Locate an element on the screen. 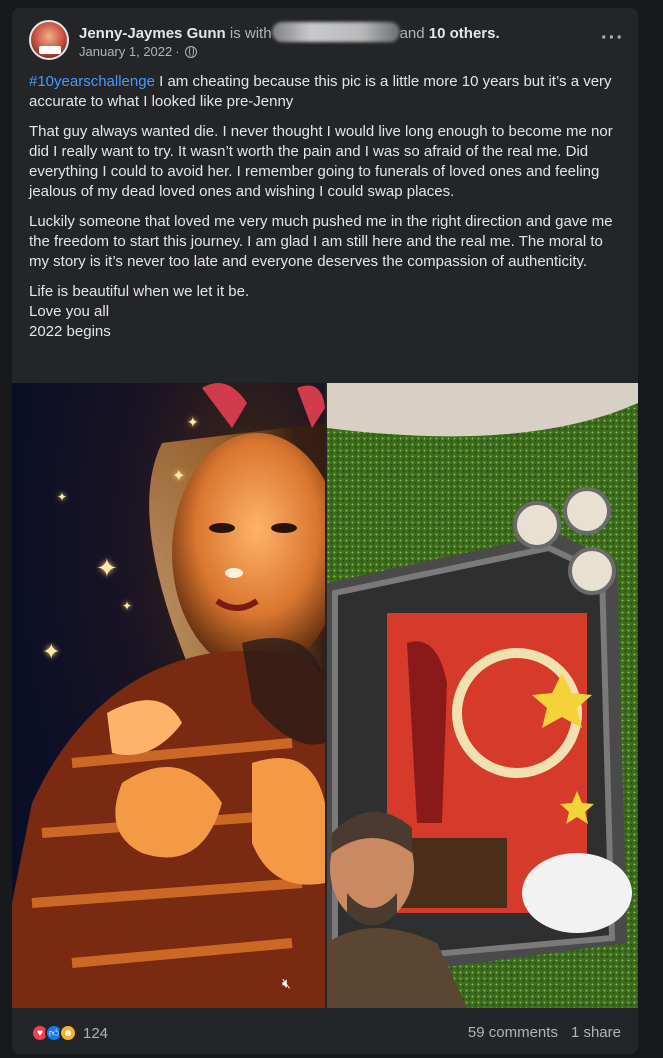 This screenshot has width=663, height=1058. with-text: is with is located at coordinates (250, 33).